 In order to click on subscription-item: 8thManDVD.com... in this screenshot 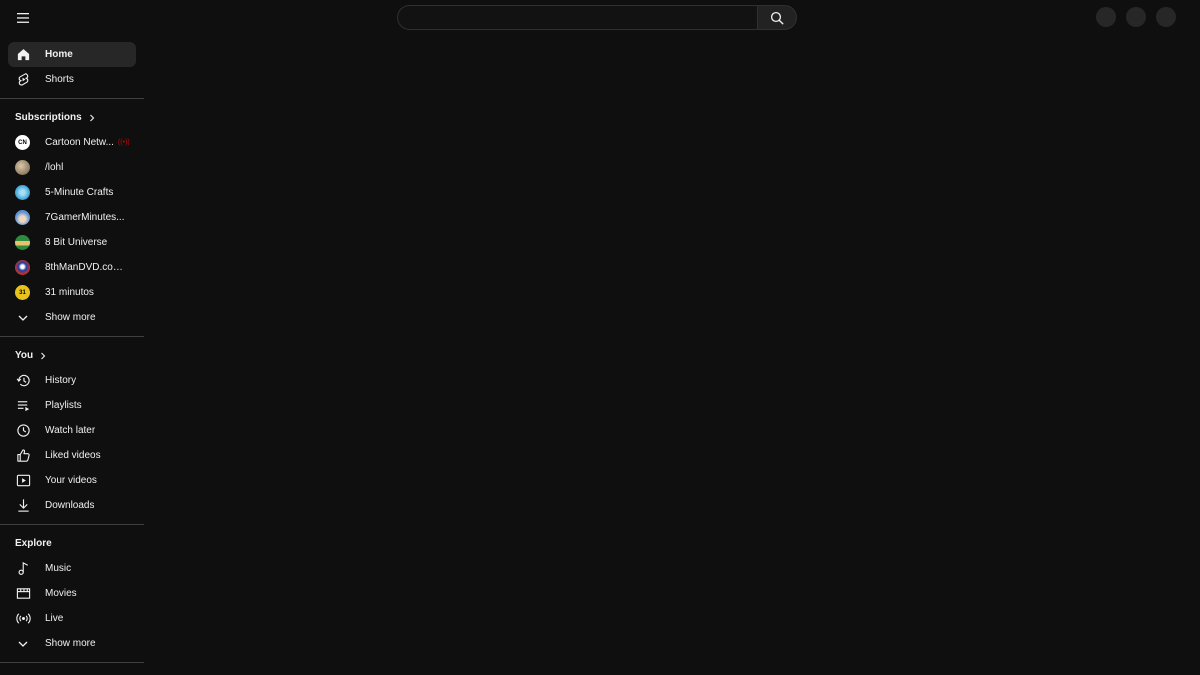, I will do `click(72, 267)`.